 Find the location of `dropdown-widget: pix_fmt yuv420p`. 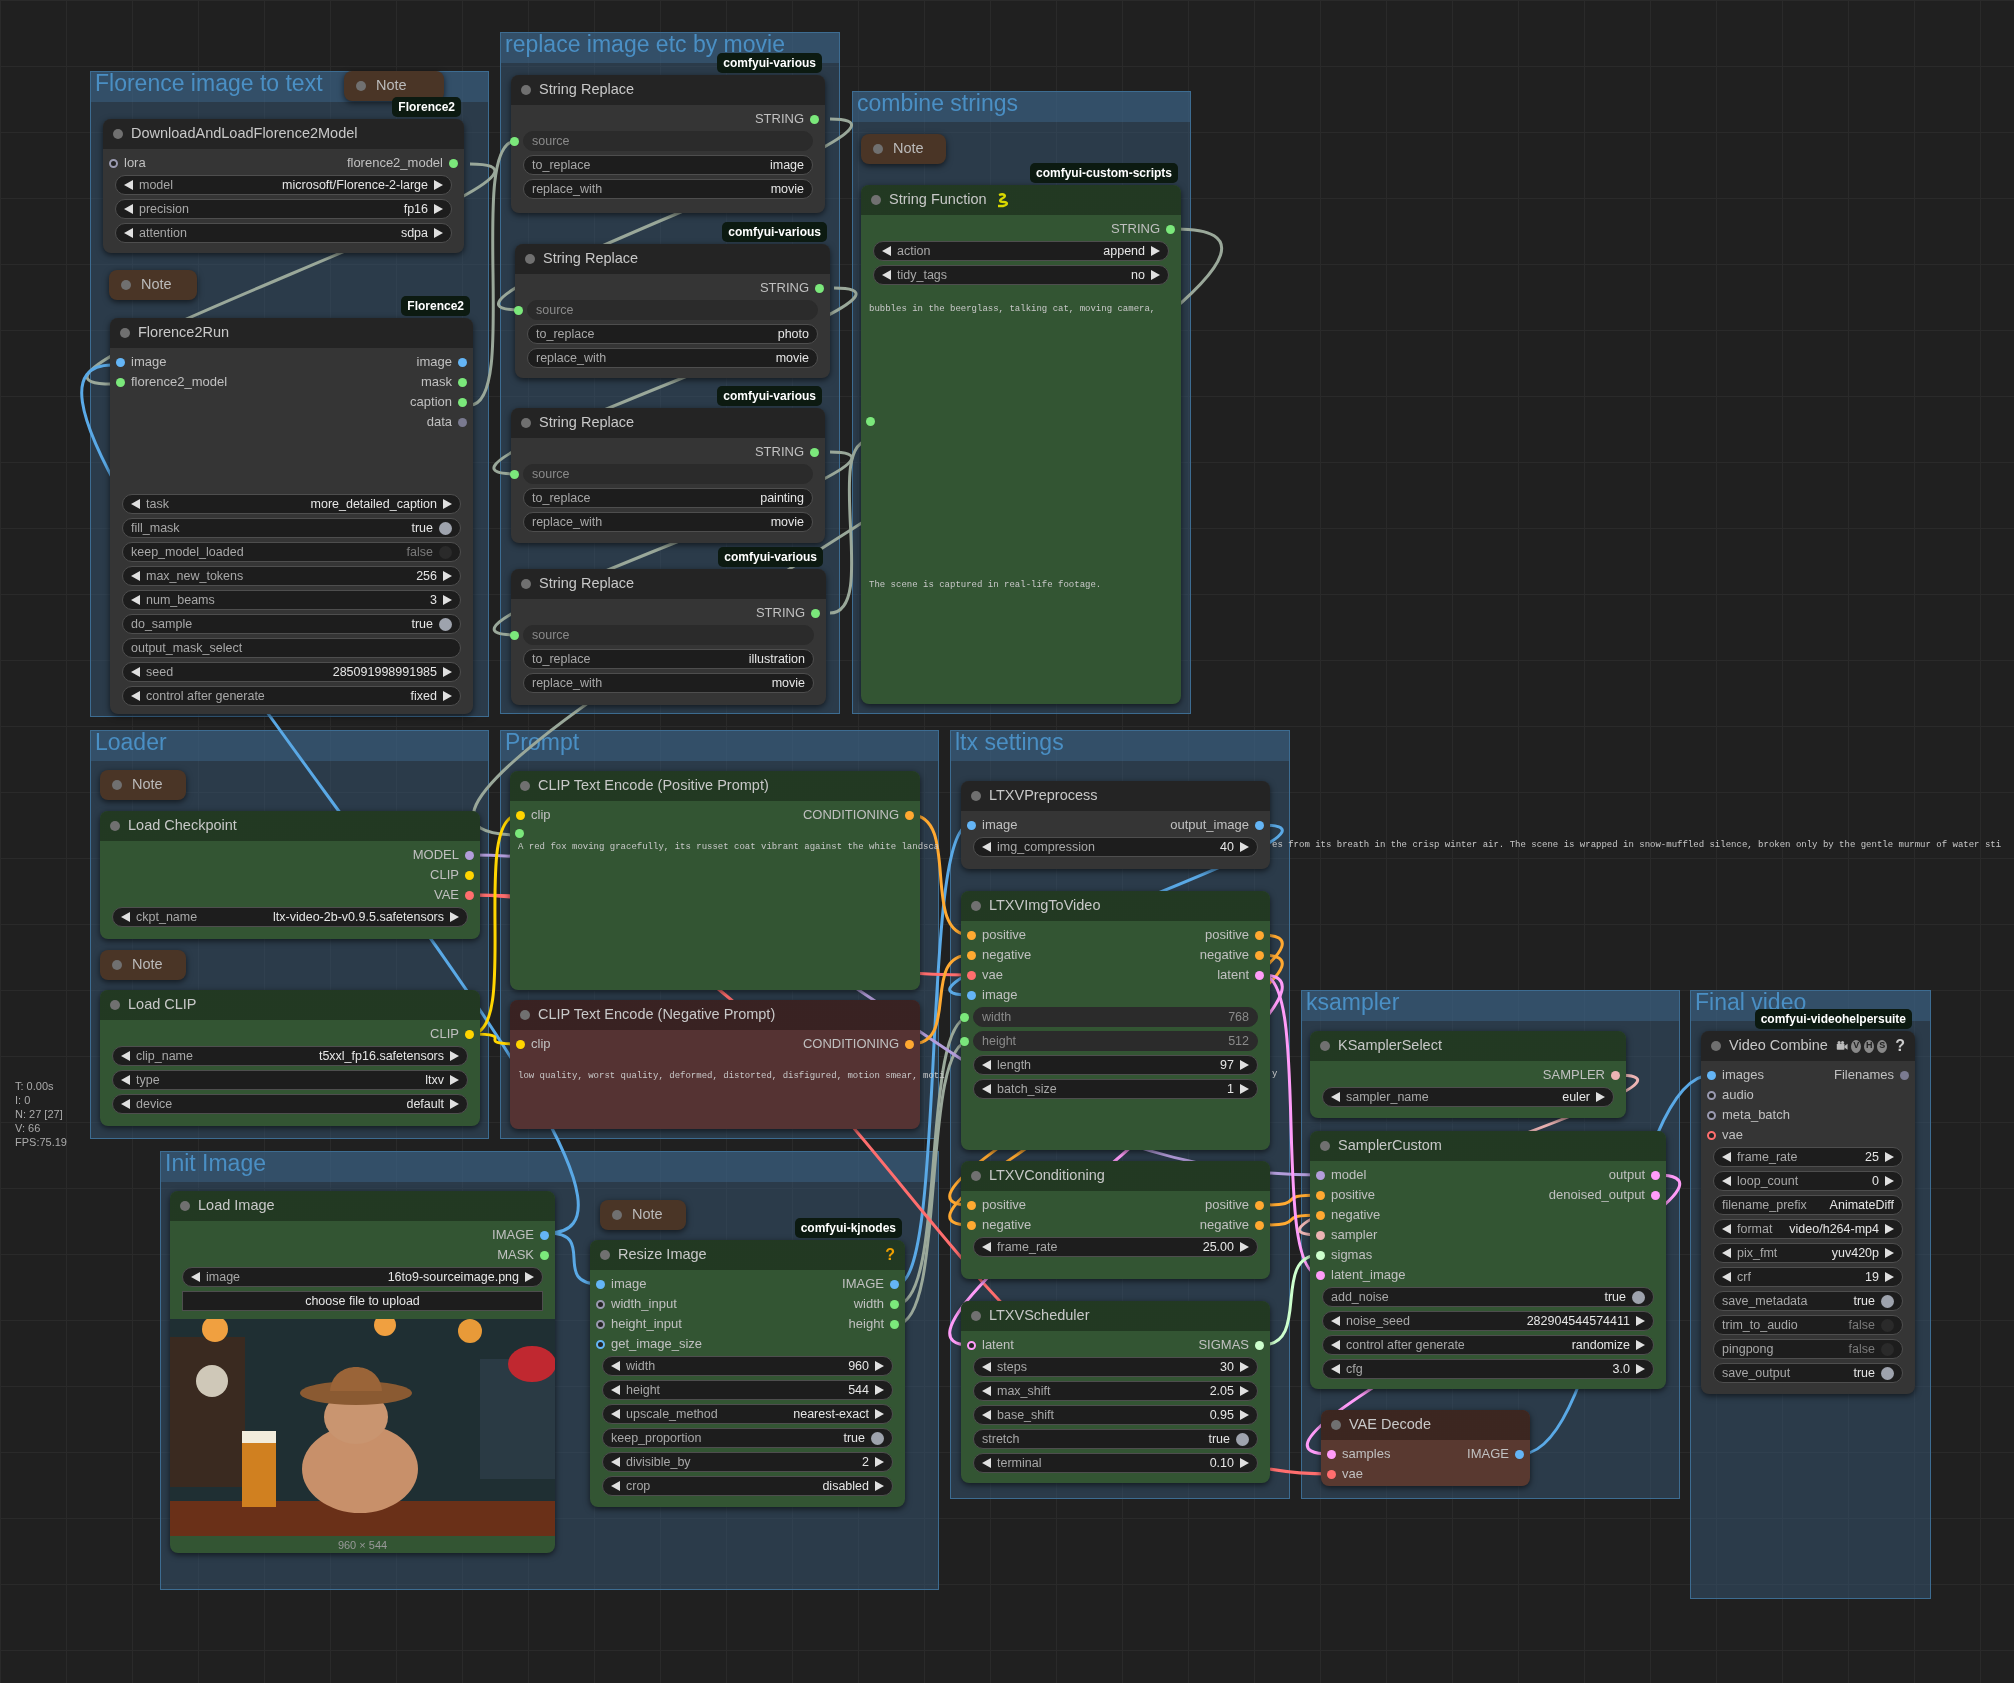

dropdown-widget: pix_fmt yuv420p is located at coordinates (1808, 1253).